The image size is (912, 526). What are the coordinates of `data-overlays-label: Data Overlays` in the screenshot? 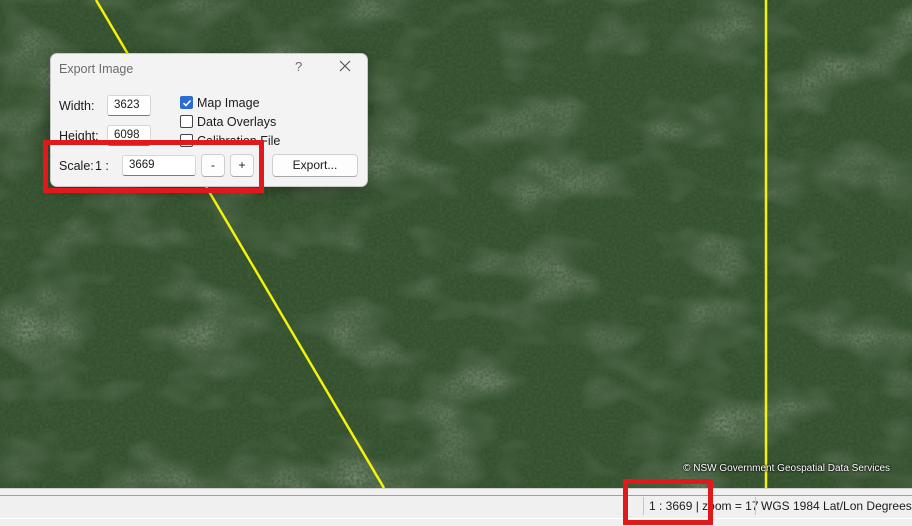 It's located at (237, 122).